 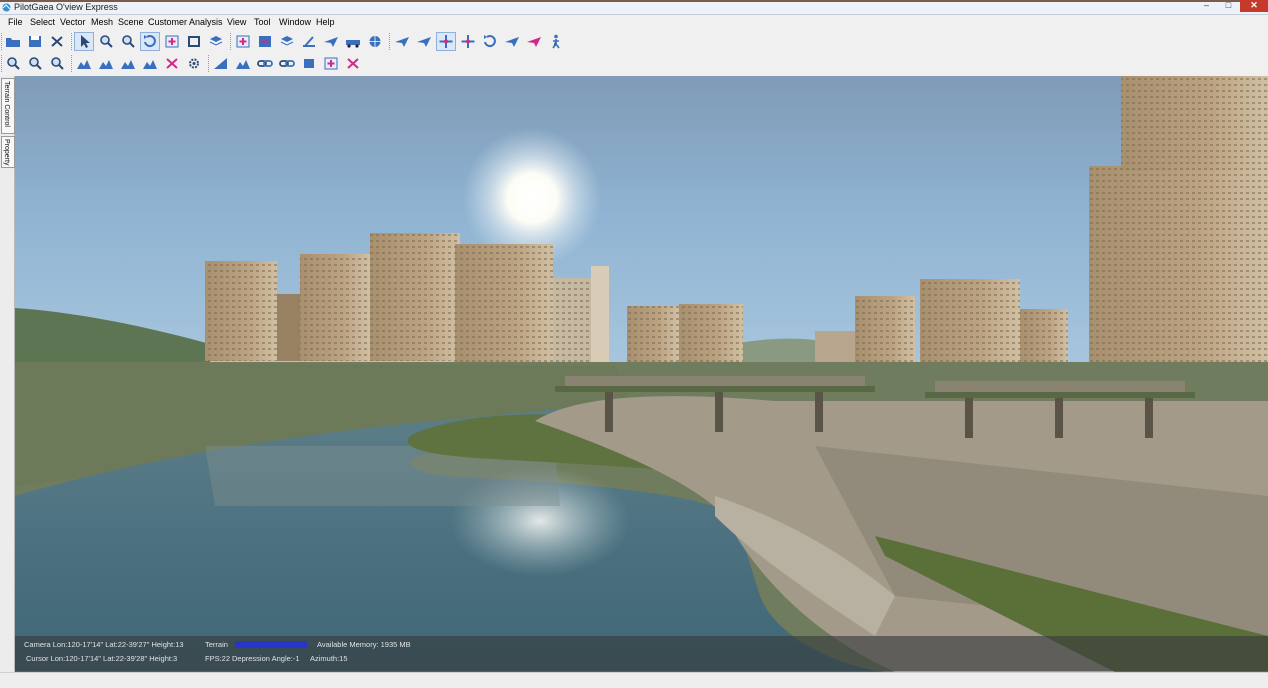 What do you see at coordinates (295, 22) in the screenshot?
I see `menu-window: Window` at bounding box center [295, 22].